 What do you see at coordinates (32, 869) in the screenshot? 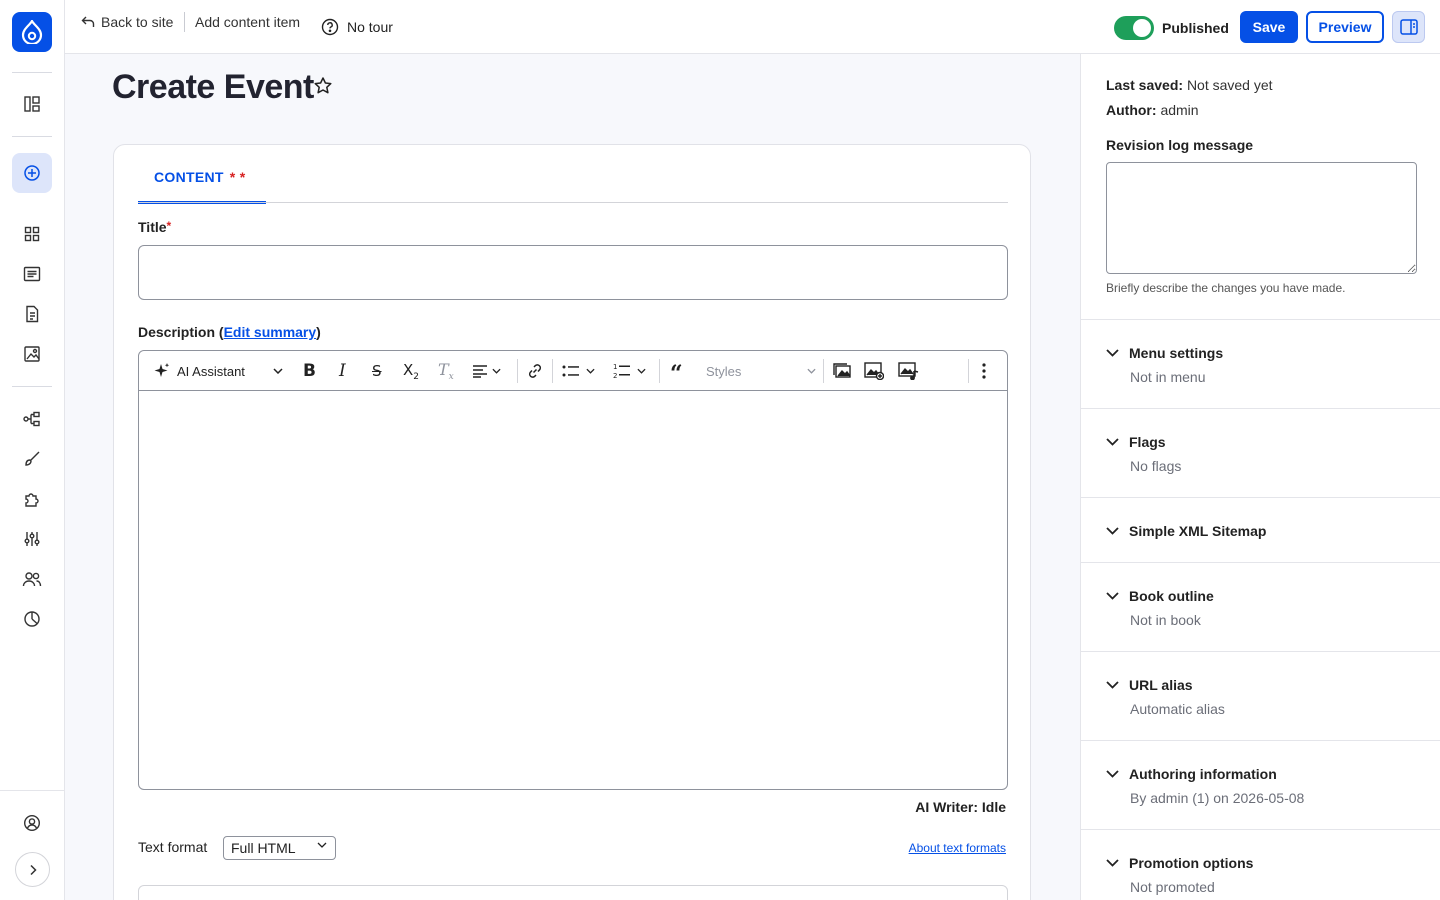
I see `expand-icon` at bounding box center [32, 869].